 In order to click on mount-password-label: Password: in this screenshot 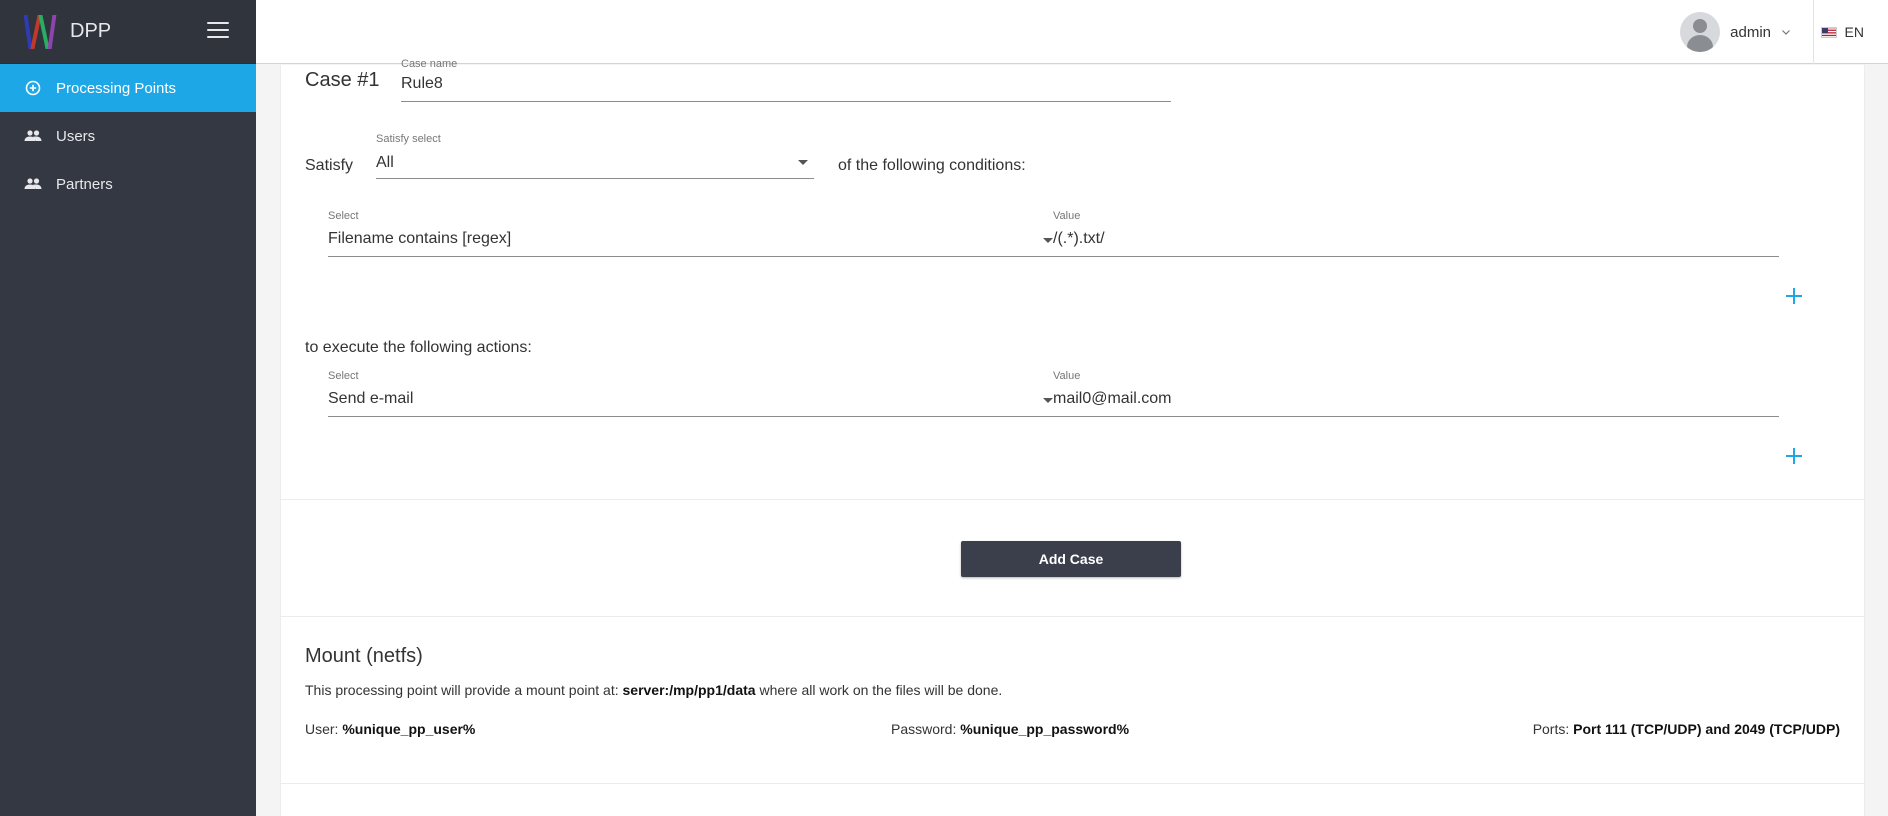, I will do `click(926, 729)`.